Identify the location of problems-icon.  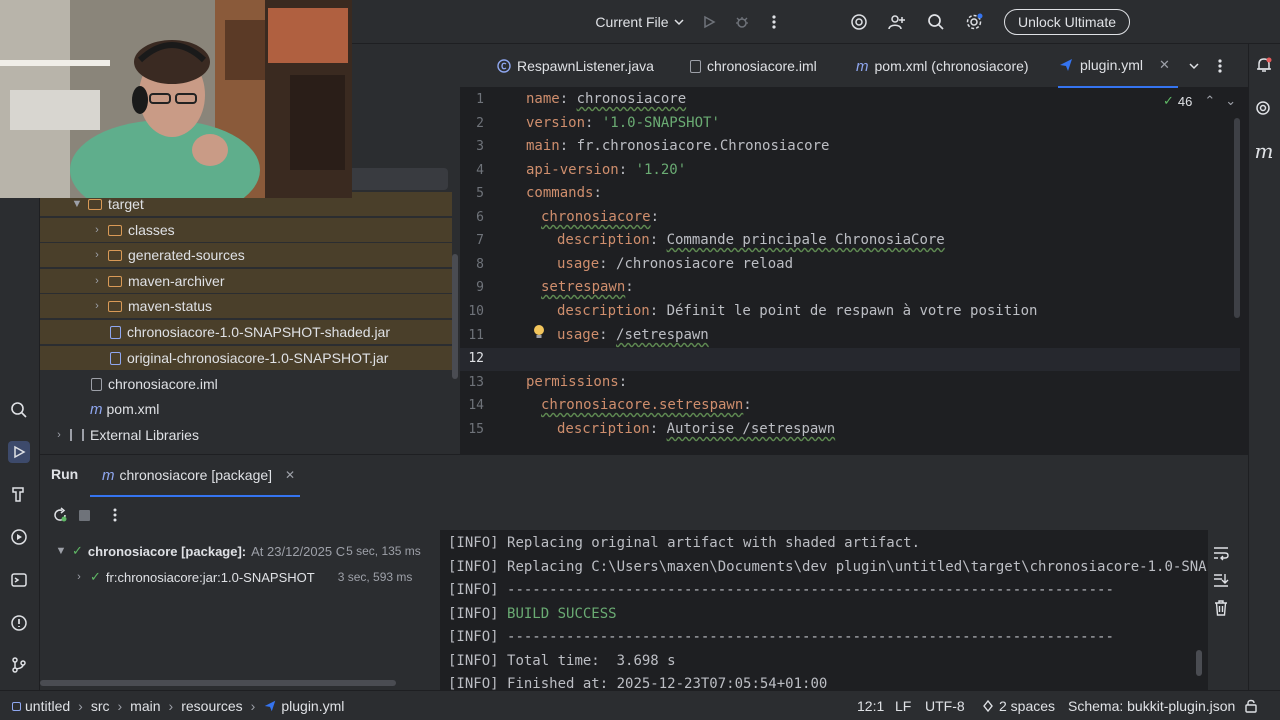
(19, 623).